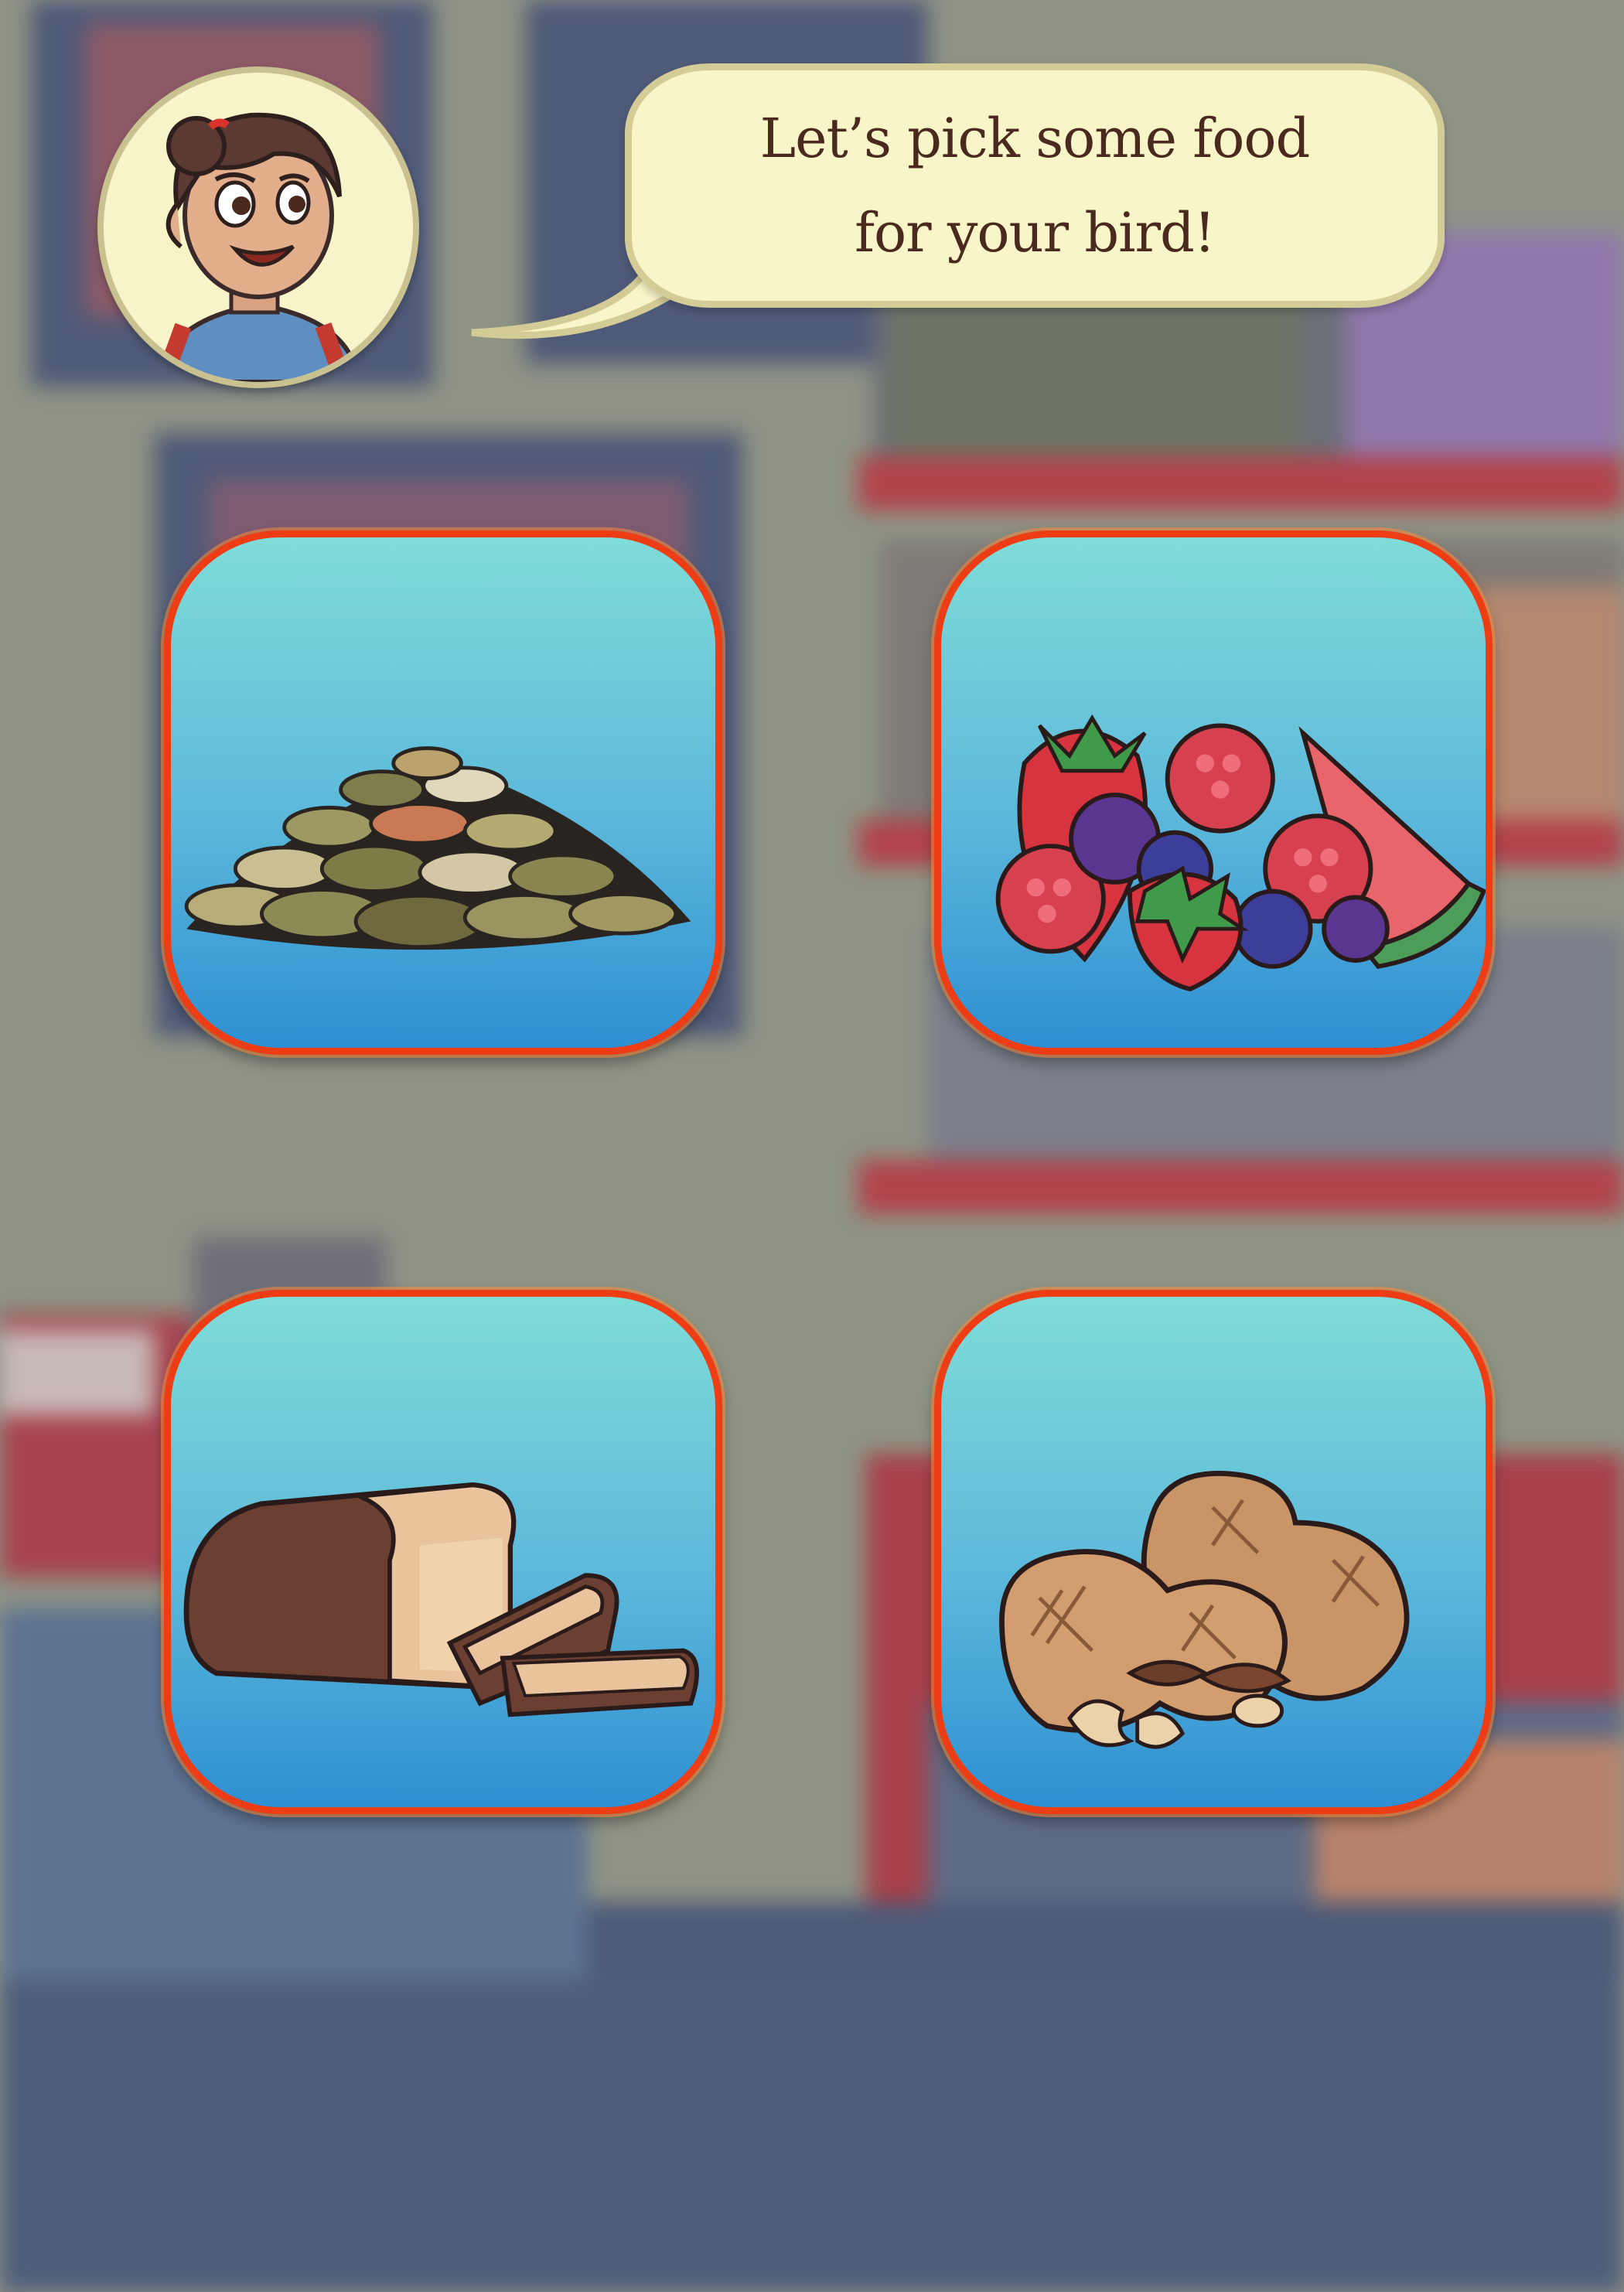 The image size is (1624, 2292). Describe the element at coordinates (1240, 853) in the screenshot. I see `berries-fruit-icon` at that location.